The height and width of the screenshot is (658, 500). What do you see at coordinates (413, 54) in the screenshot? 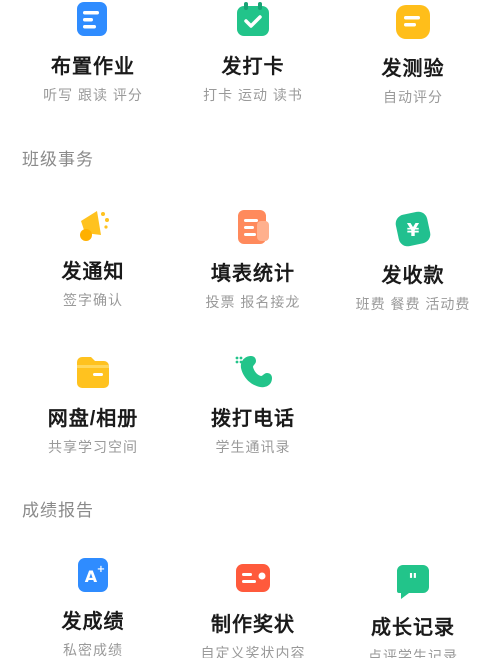
I see `tile-send-quiz: 发测验 自动评分` at bounding box center [413, 54].